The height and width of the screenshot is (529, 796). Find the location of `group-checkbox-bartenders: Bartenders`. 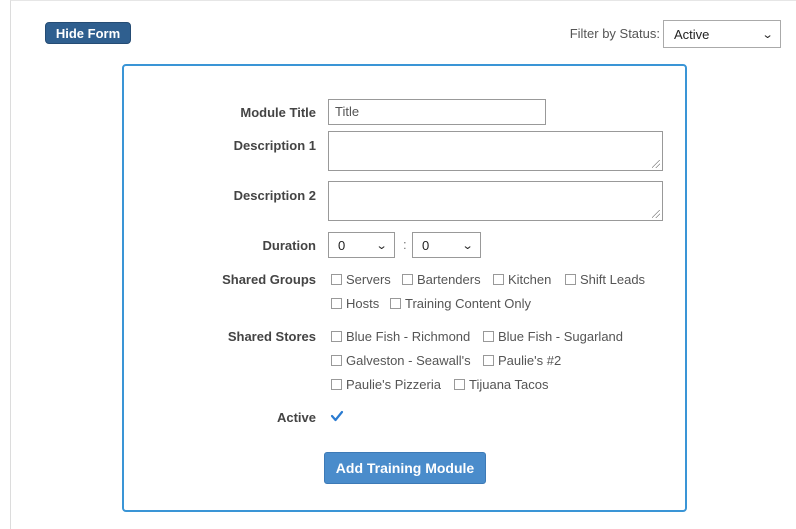

group-checkbox-bartenders: Bartenders is located at coordinates (441, 279).